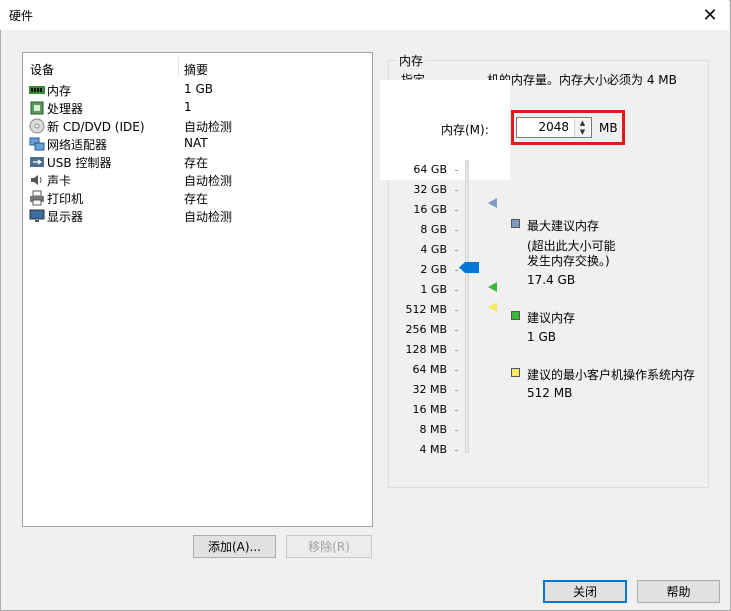 The image size is (731, 611). I want to click on cd-dvd-icon, so click(37, 126).